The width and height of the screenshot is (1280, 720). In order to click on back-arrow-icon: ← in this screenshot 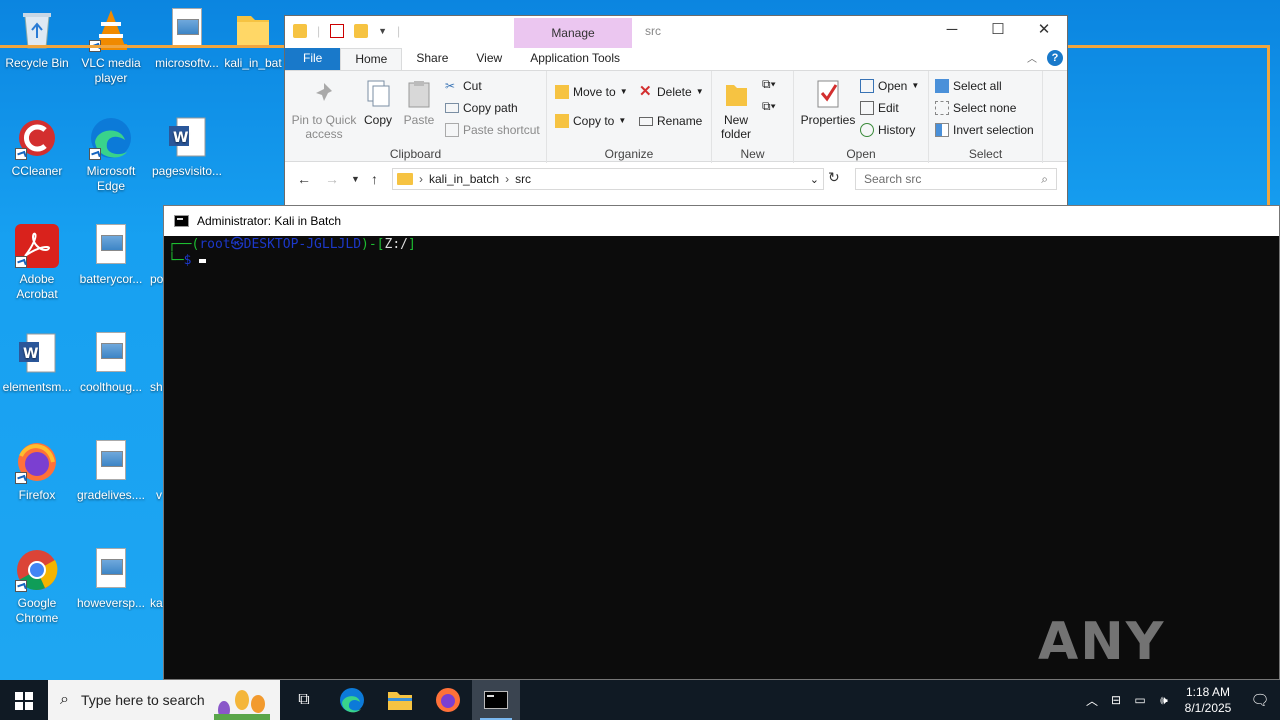, I will do `click(304, 179)`.